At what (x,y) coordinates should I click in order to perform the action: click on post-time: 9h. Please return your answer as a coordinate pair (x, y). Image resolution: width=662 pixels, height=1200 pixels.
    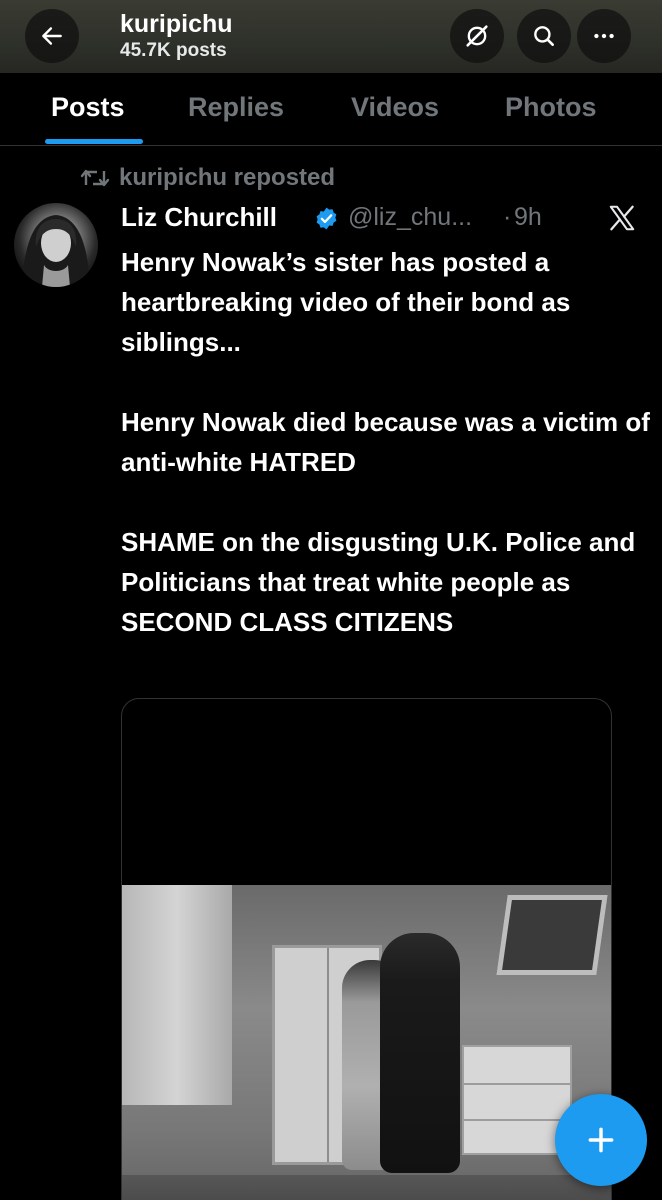
    Looking at the image, I should click on (528, 217).